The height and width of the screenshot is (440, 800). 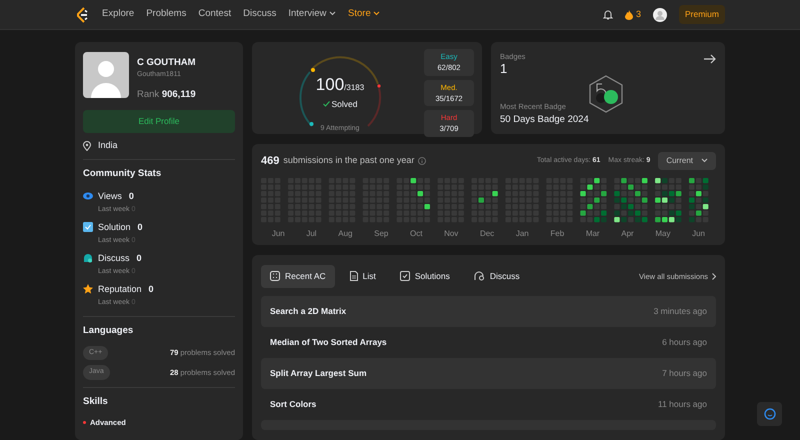 What do you see at coordinates (87, 145) in the screenshot?
I see `location-pin-icon` at bounding box center [87, 145].